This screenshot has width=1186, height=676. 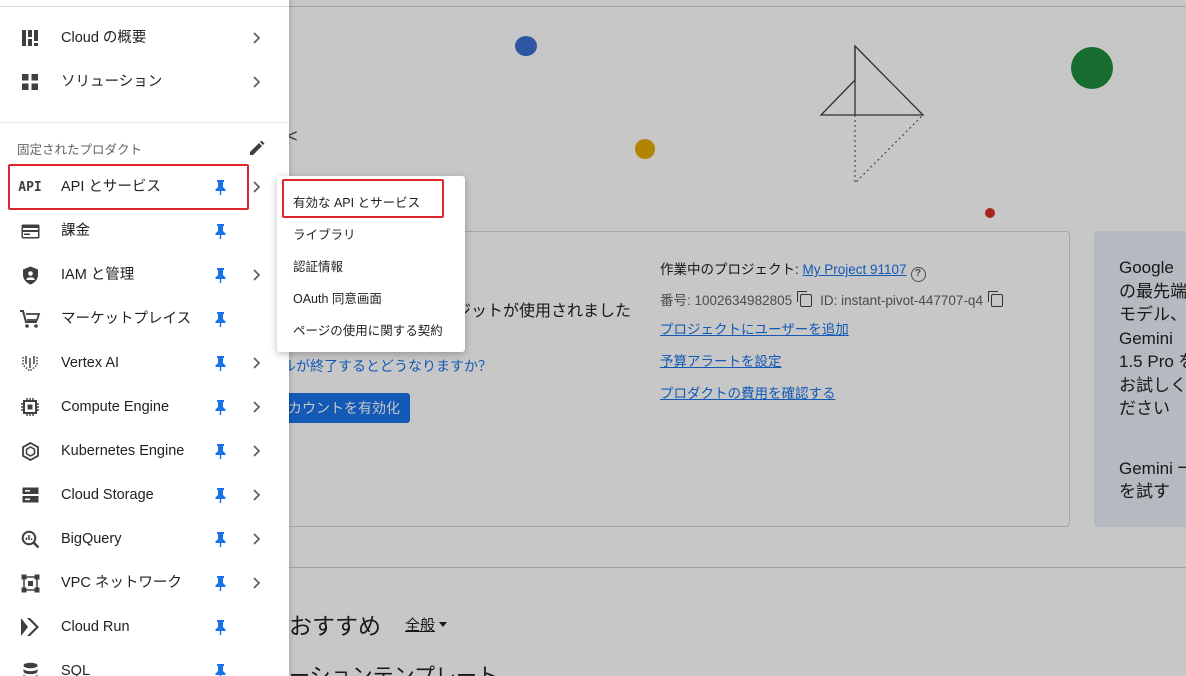 What do you see at coordinates (324, 233) in the screenshot?
I see `submenu-item-library: ライブラリ` at bounding box center [324, 233].